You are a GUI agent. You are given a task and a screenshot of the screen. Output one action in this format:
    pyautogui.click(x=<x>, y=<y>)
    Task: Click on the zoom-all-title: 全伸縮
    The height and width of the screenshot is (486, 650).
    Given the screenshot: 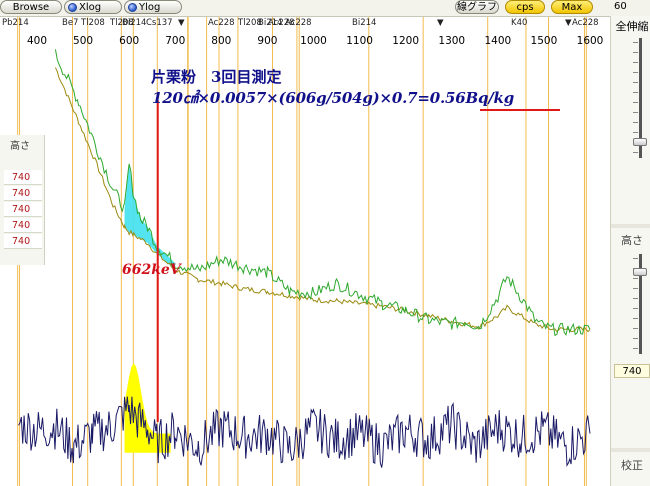 What is the action you would take?
    pyautogui.click(x=632, y=26)
    